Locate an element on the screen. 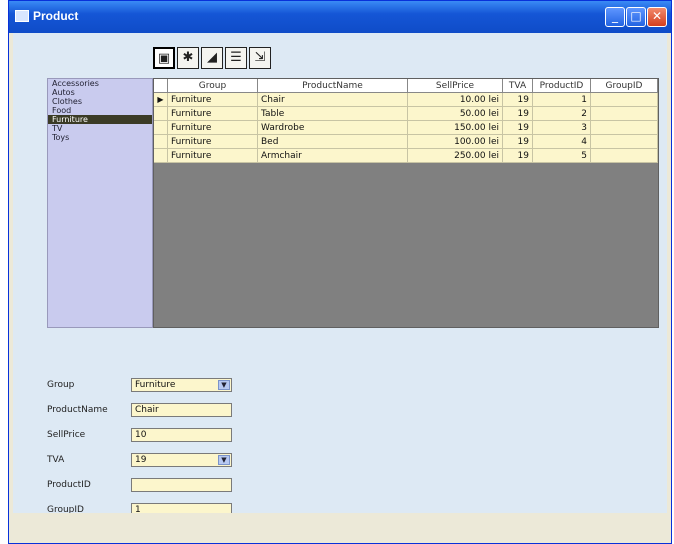  tva-row: TVA 19 ▼ is located at coordinates (157, 460).